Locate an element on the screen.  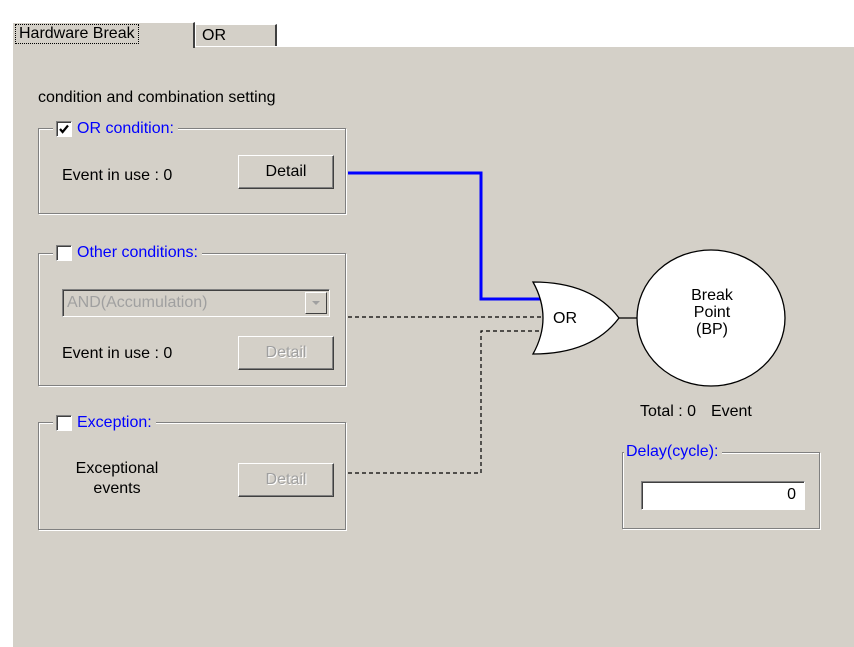
total-event-count: Total : 0 Event is located at coordinates (696, 412).